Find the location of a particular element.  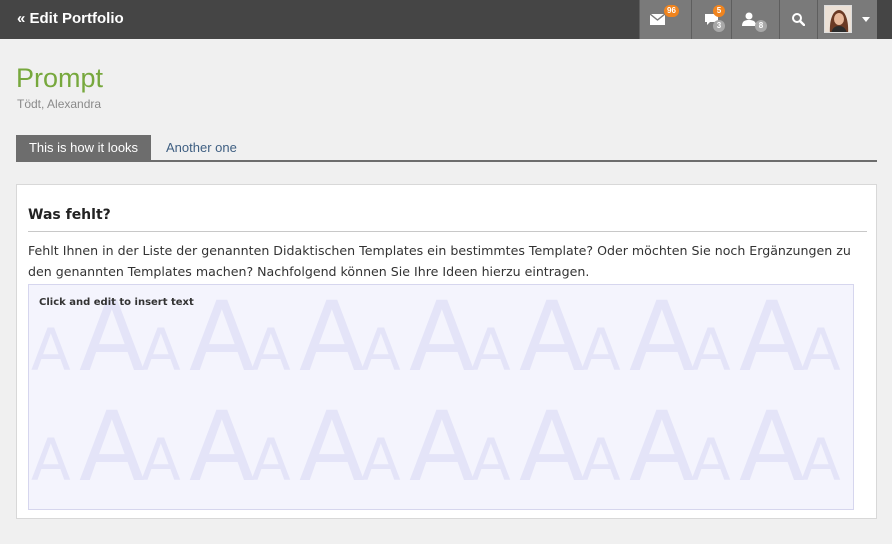

search-button is located at coordinates (798, 19).